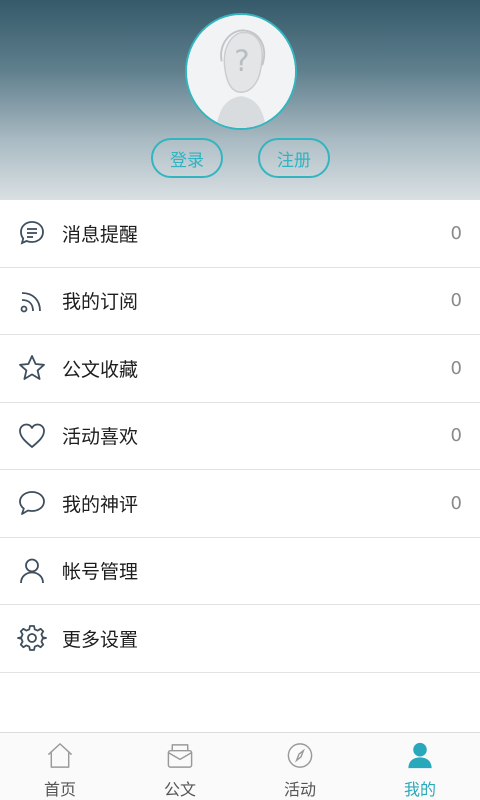  Describe the element at coordinates (180, 756) in the screenshot. I see `envelope-icon` at that location.